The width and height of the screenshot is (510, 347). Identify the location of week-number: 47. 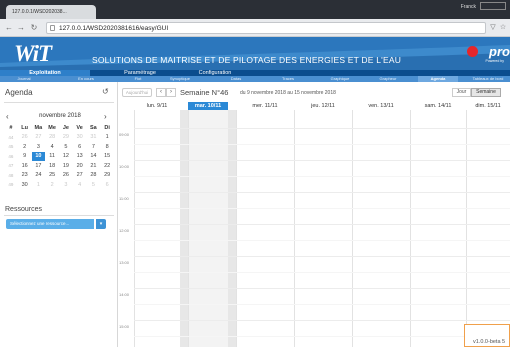
(11, 166).